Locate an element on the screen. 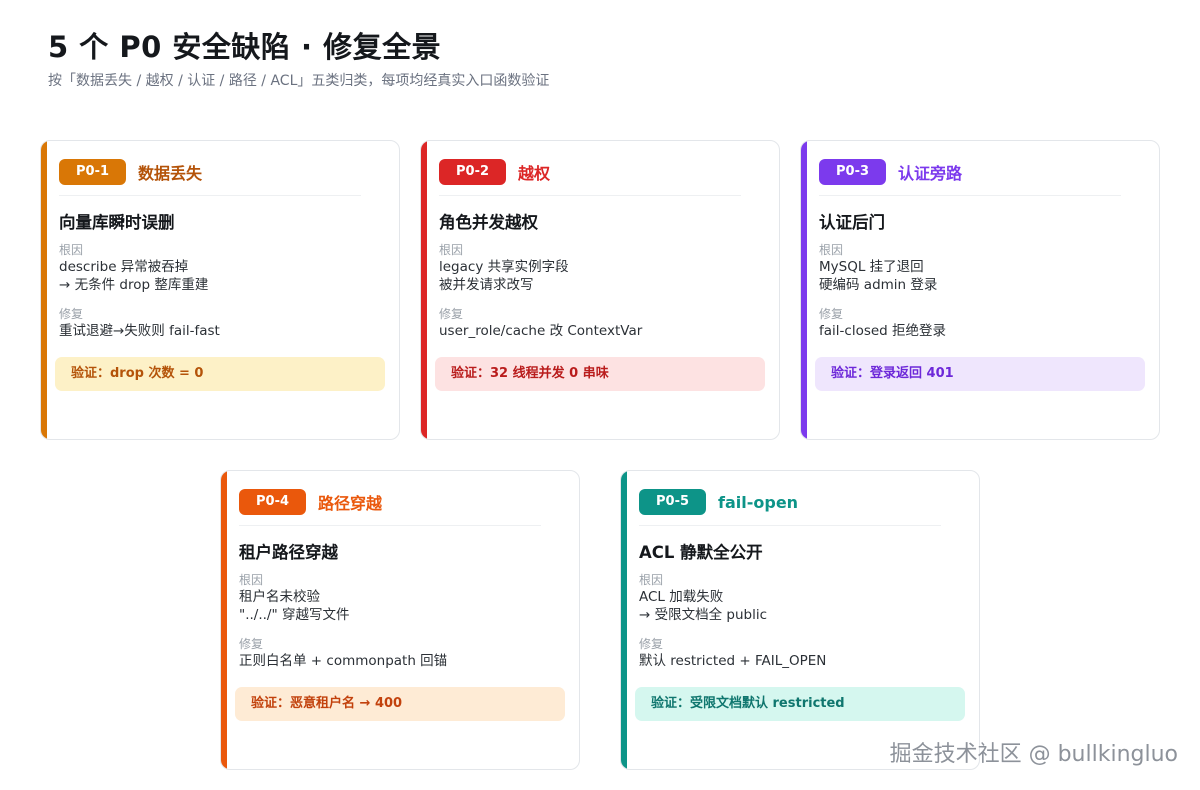 The width and height of the screenshot is (1200, 790). watermark: 掘金技术社区 @ bullkingluo is located at coordinates (1033, 754).